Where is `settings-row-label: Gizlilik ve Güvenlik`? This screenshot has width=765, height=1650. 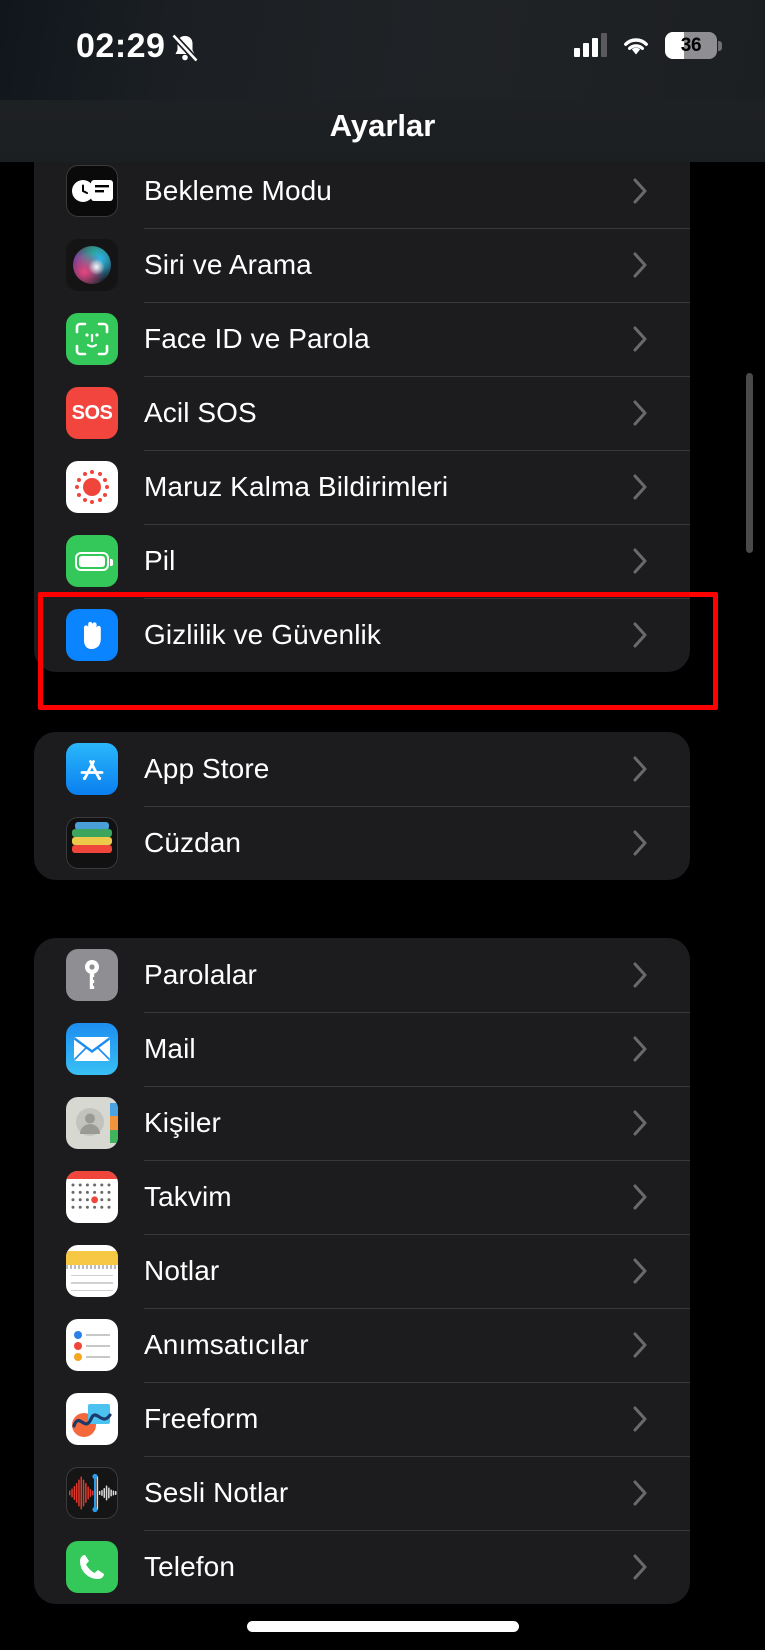
settings-row-label: Gizlilik ve Güvenlik is located at coordinates (262, 634).